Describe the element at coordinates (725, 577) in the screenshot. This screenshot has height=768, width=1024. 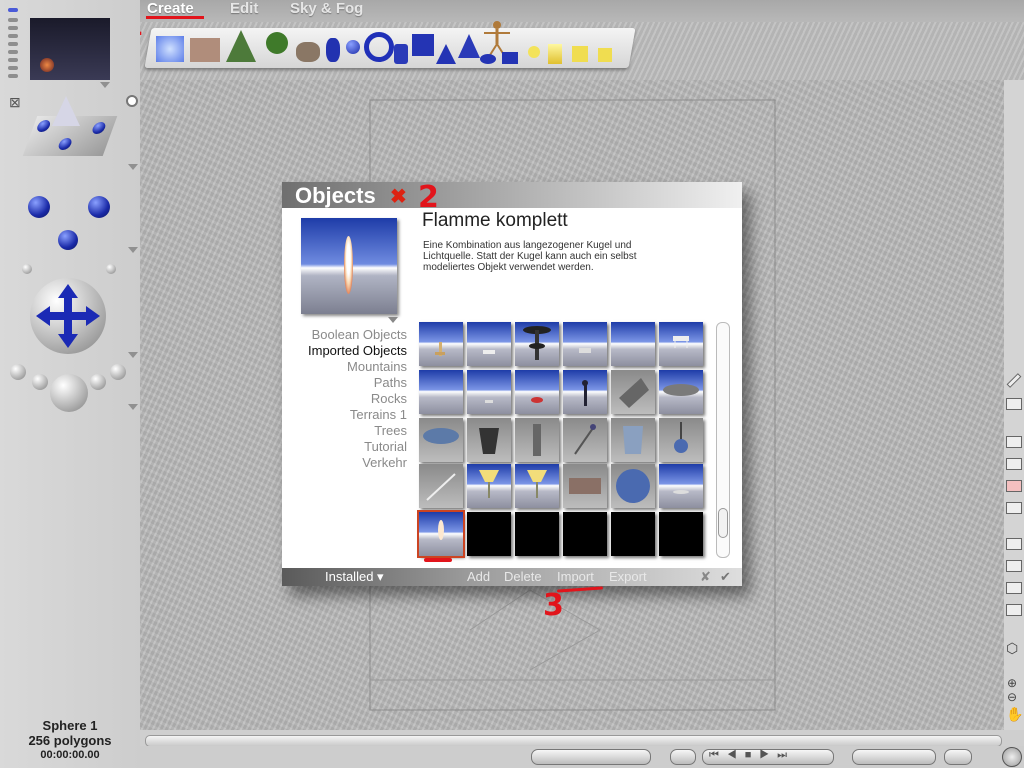
I see `confirm-icon: ✔` at that location.